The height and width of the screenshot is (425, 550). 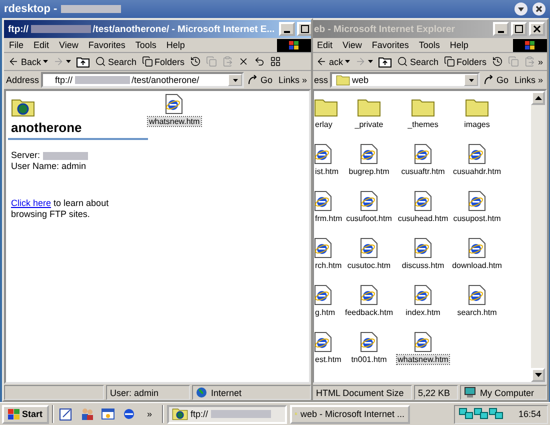 I want to click on paste-icon, so click(x=529, y=61).